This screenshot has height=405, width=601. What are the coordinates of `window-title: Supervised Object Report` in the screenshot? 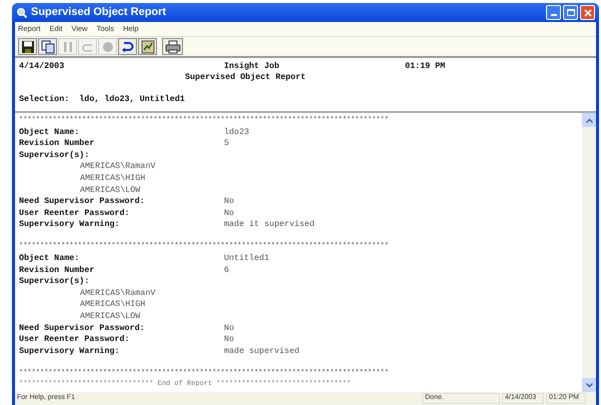 It's located at (98, 12).